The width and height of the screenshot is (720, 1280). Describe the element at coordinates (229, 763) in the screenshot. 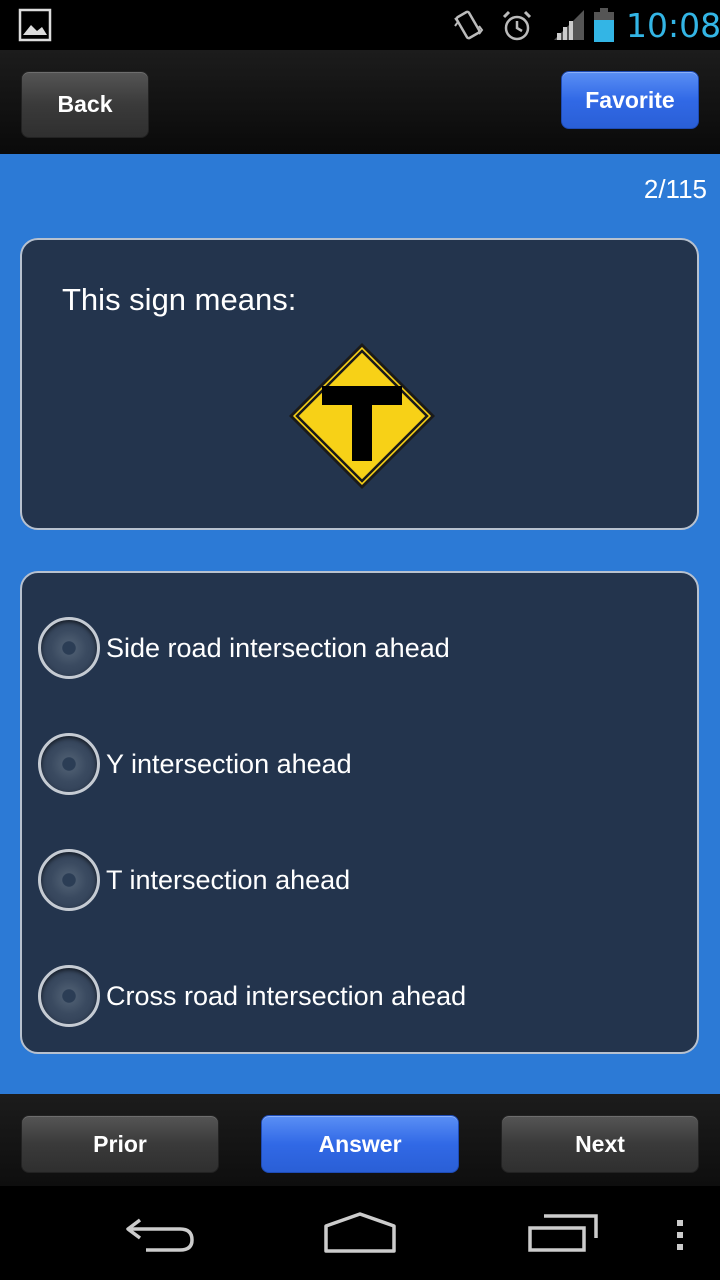

I see `answer-option-label: Y intersection ahead` at that location.